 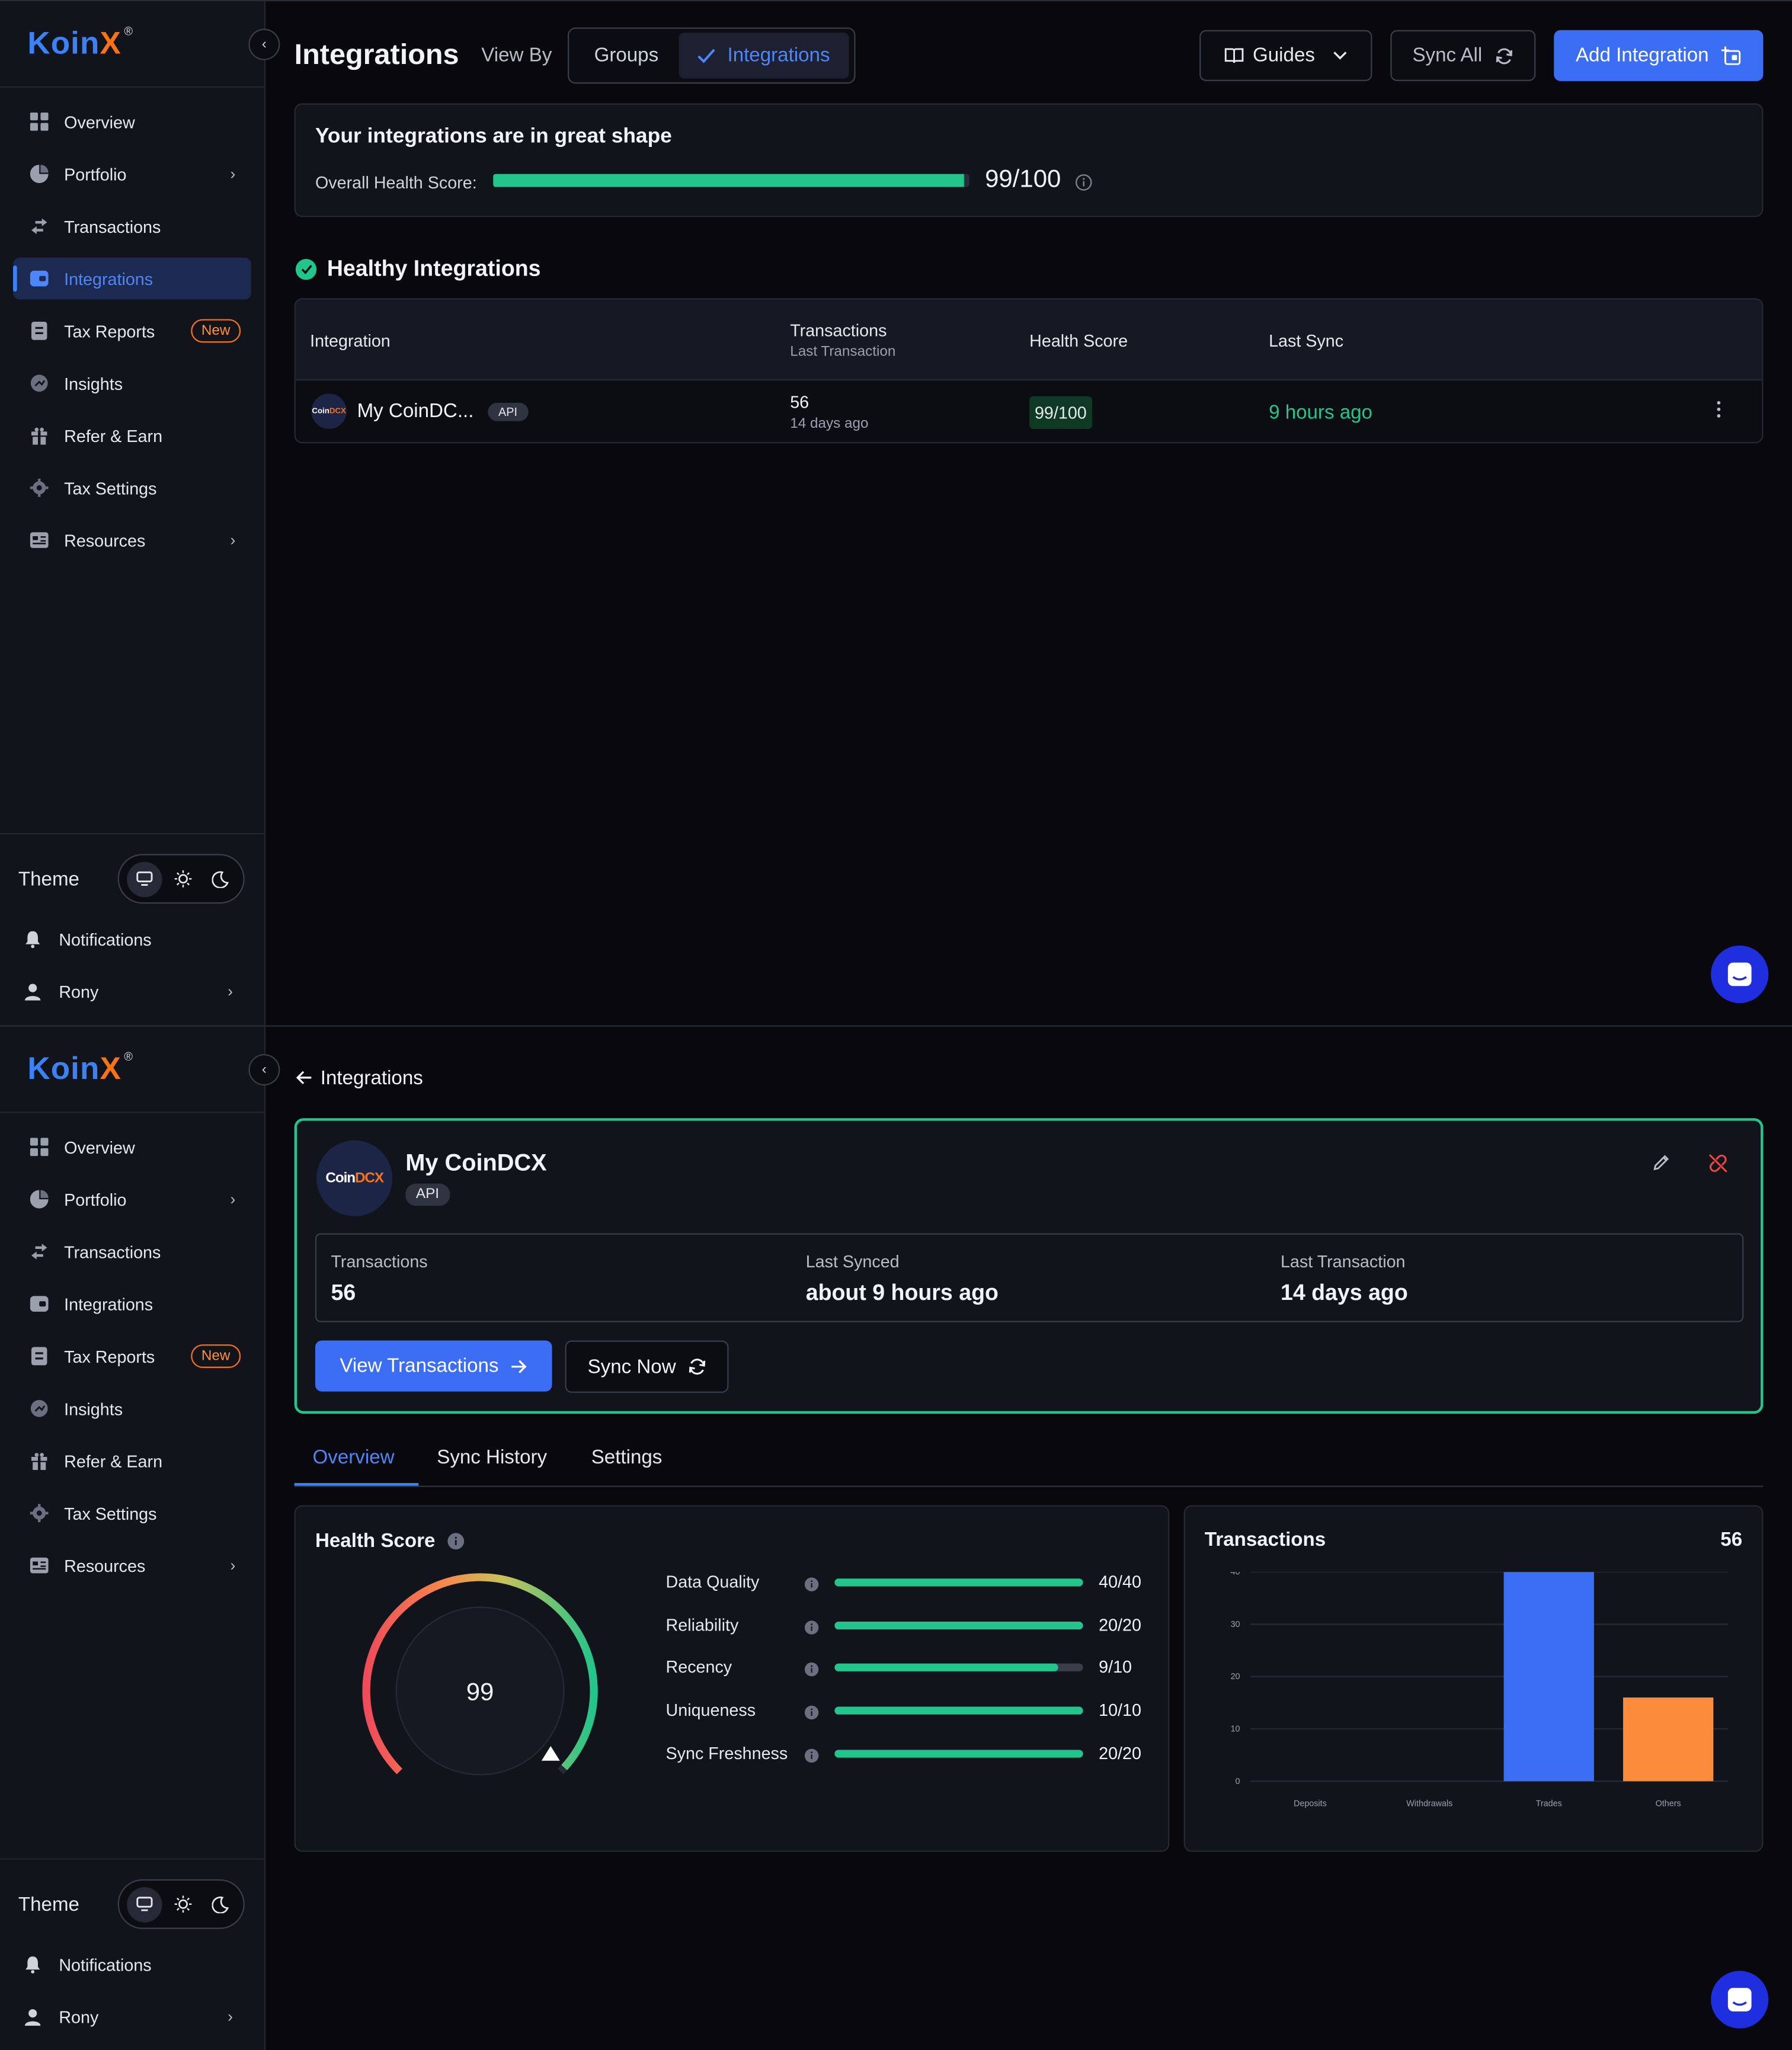 I want to click on tab-overview: Overview, so click(x=354, y=1457).